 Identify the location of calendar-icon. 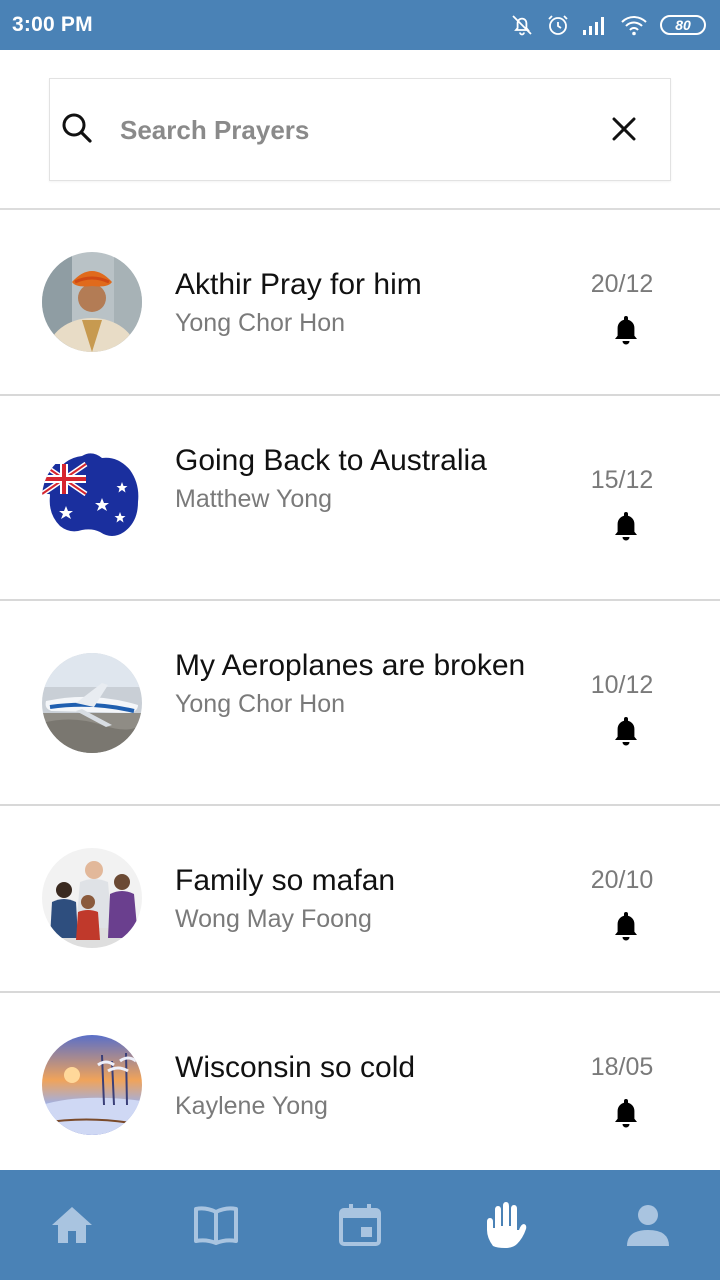
(360, 1225).